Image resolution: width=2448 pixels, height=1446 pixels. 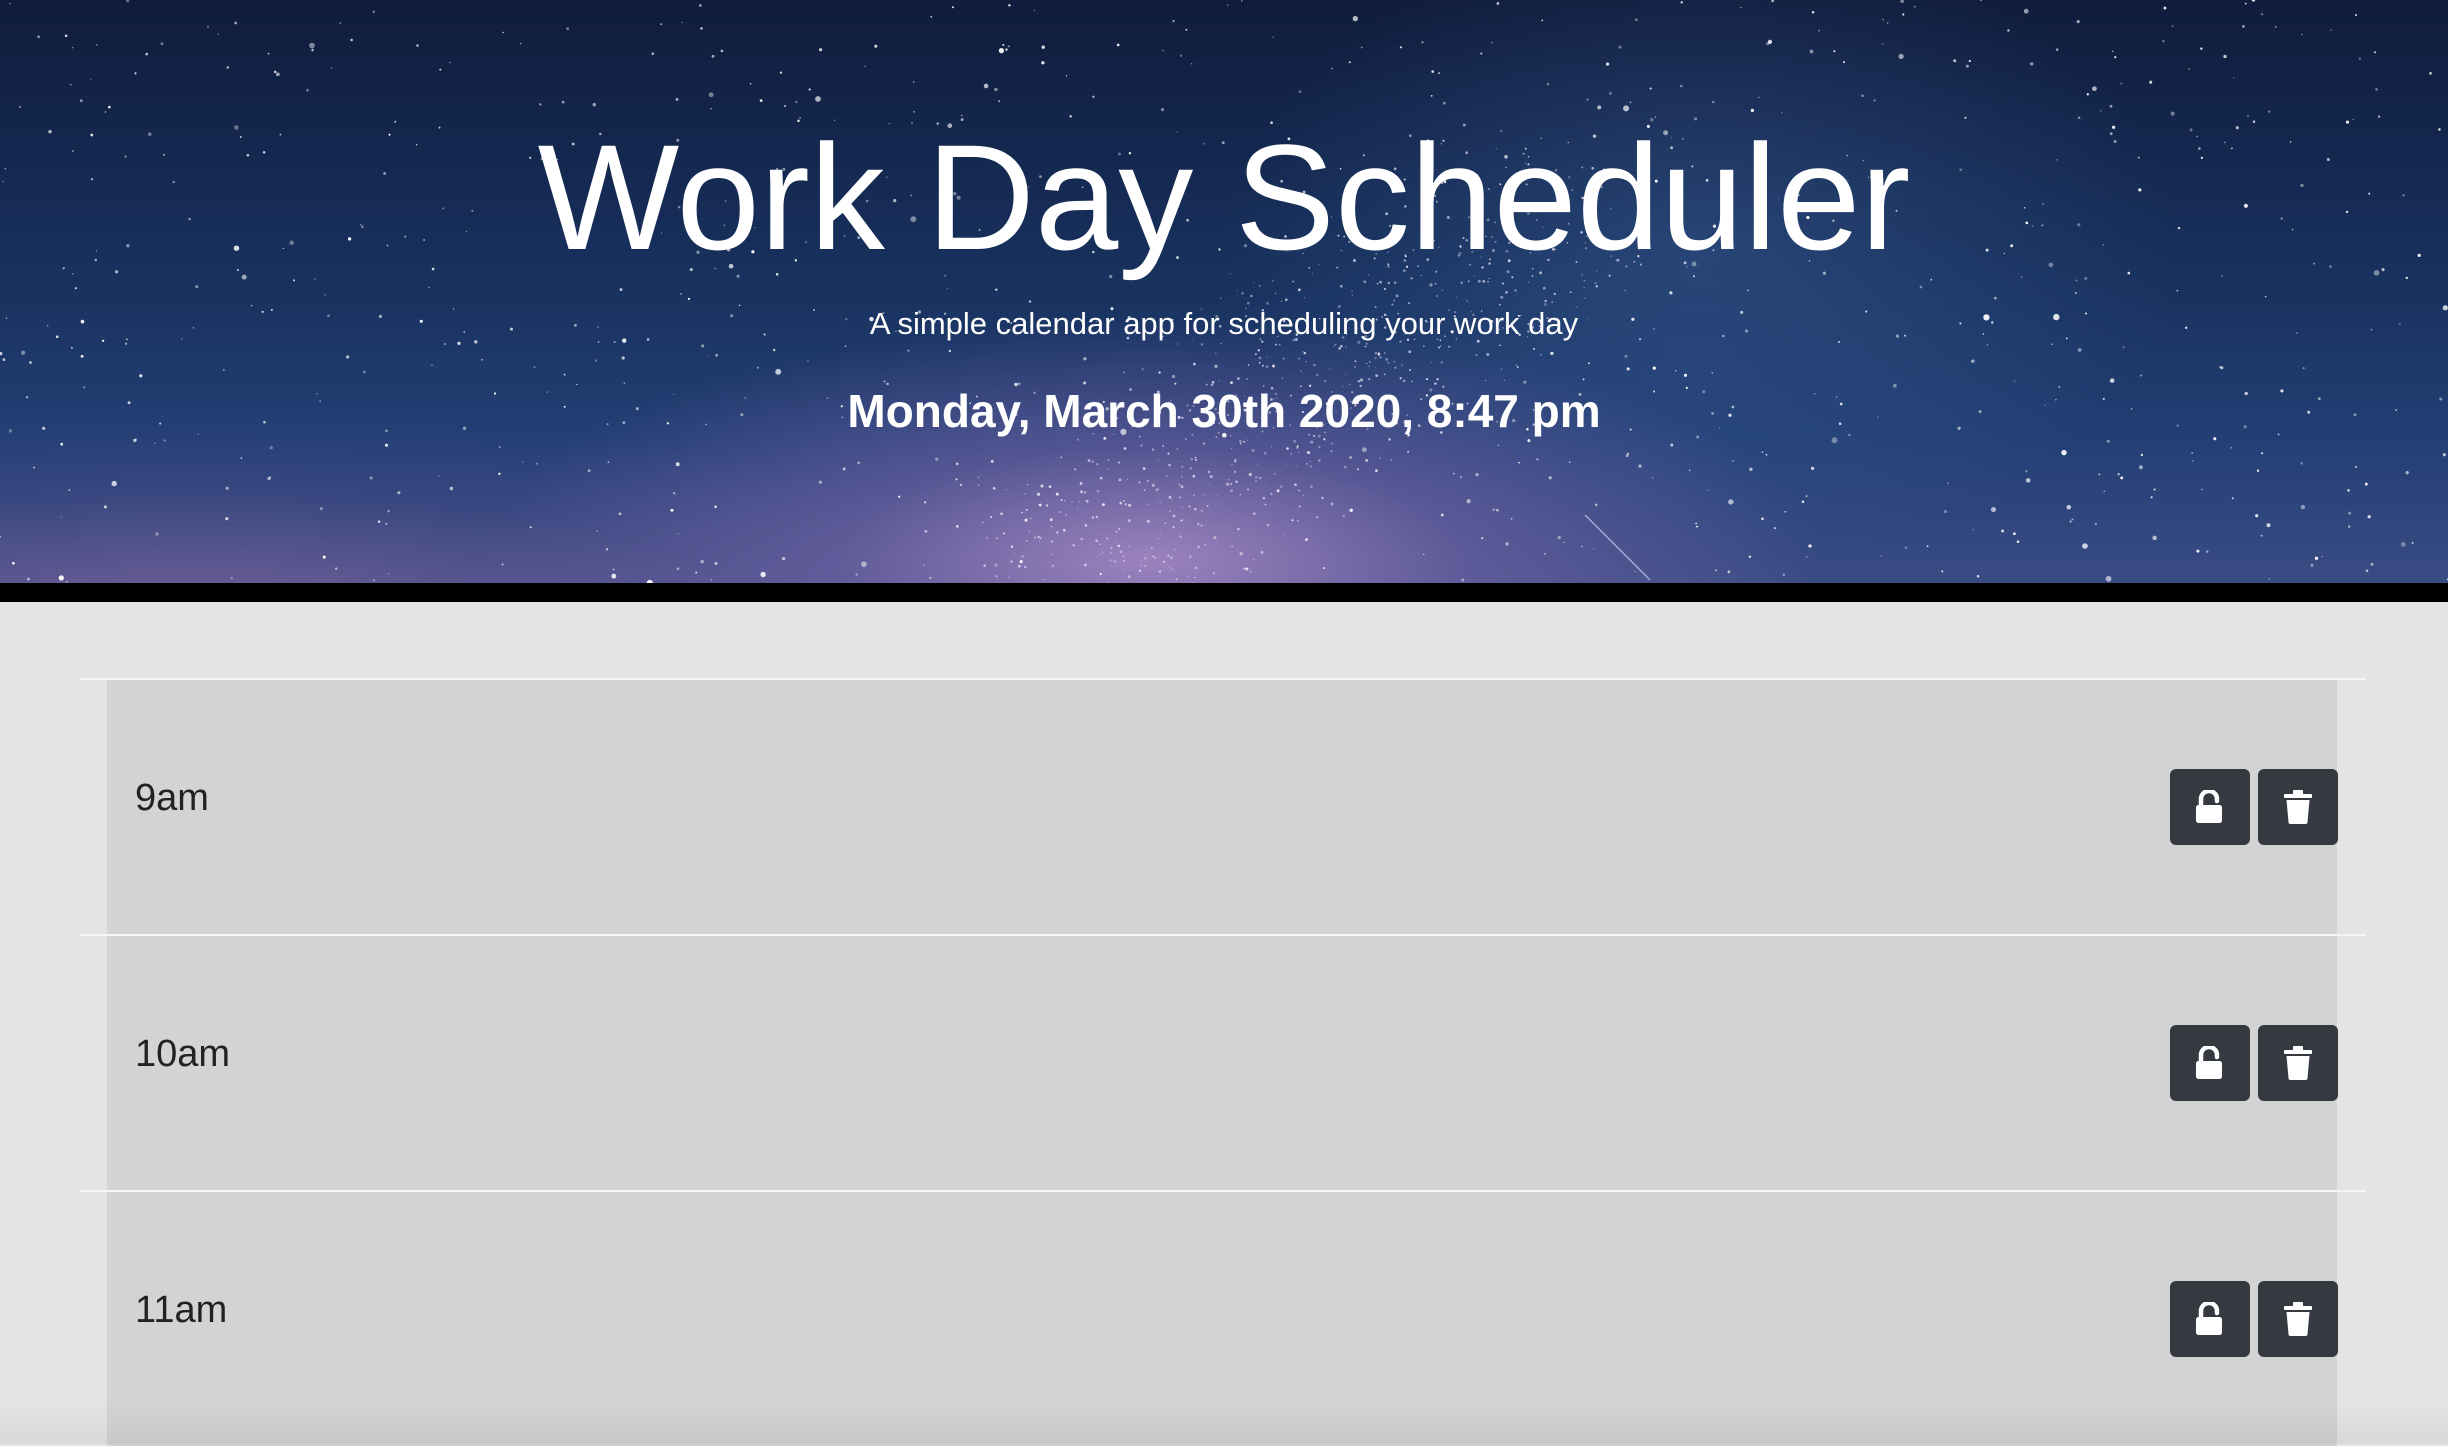 What do you see at coordinates (1224, 411) in the screenshot?
I see `current-datetime: Monday, March 30th 2020, 8:47 pm` at bounding box center [1224, 411].